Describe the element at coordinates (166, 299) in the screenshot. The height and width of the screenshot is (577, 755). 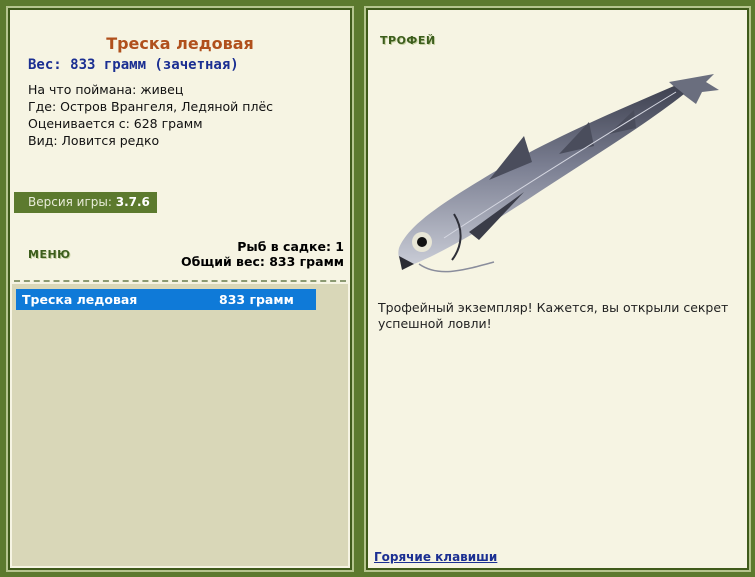
I see `list-item: Треска ледовая 833 грамм` at that location.